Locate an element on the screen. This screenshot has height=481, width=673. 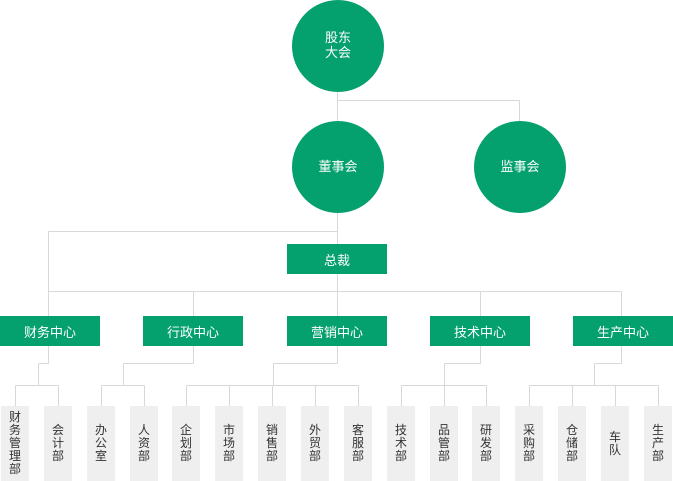
dept-planning: 企划部 is located at coordinates (186, 443).